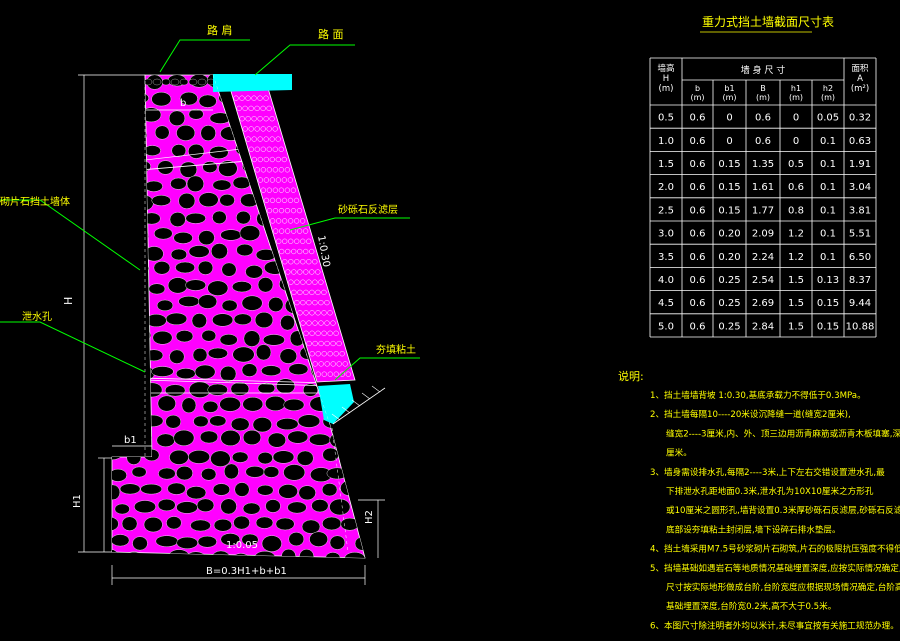 Image resolution: width=900 pixels, height=641 pixels. Describe the element at coordinates (729, 280) in the screenshot. I see `table-cell: 0.25` at that location.